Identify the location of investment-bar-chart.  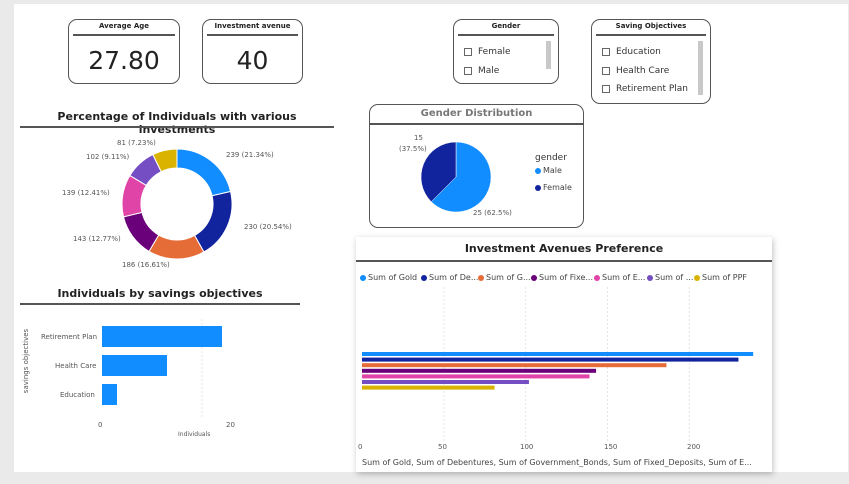
(558, 364).